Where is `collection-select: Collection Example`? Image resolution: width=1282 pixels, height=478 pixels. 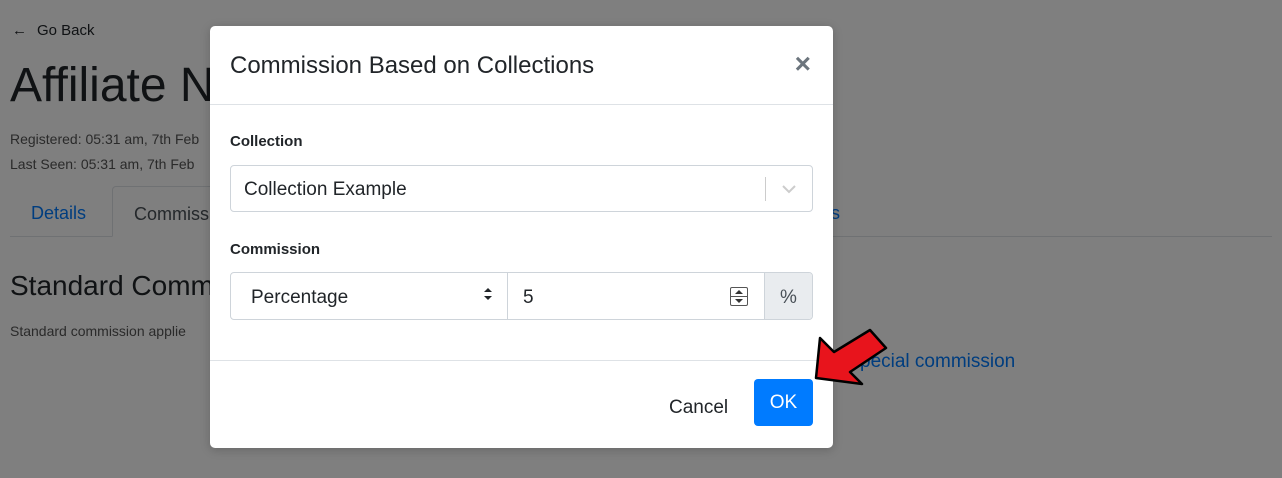 collection-select: Collection Example is located at coordinates (521, 188).